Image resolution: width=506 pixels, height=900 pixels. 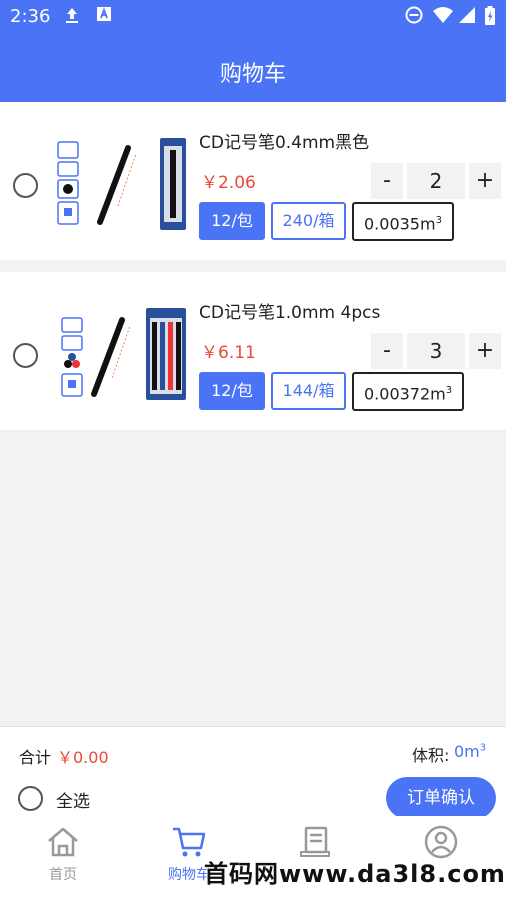 I want to click on box-unit-tag: 240/箱, so click(x=308, y=221).